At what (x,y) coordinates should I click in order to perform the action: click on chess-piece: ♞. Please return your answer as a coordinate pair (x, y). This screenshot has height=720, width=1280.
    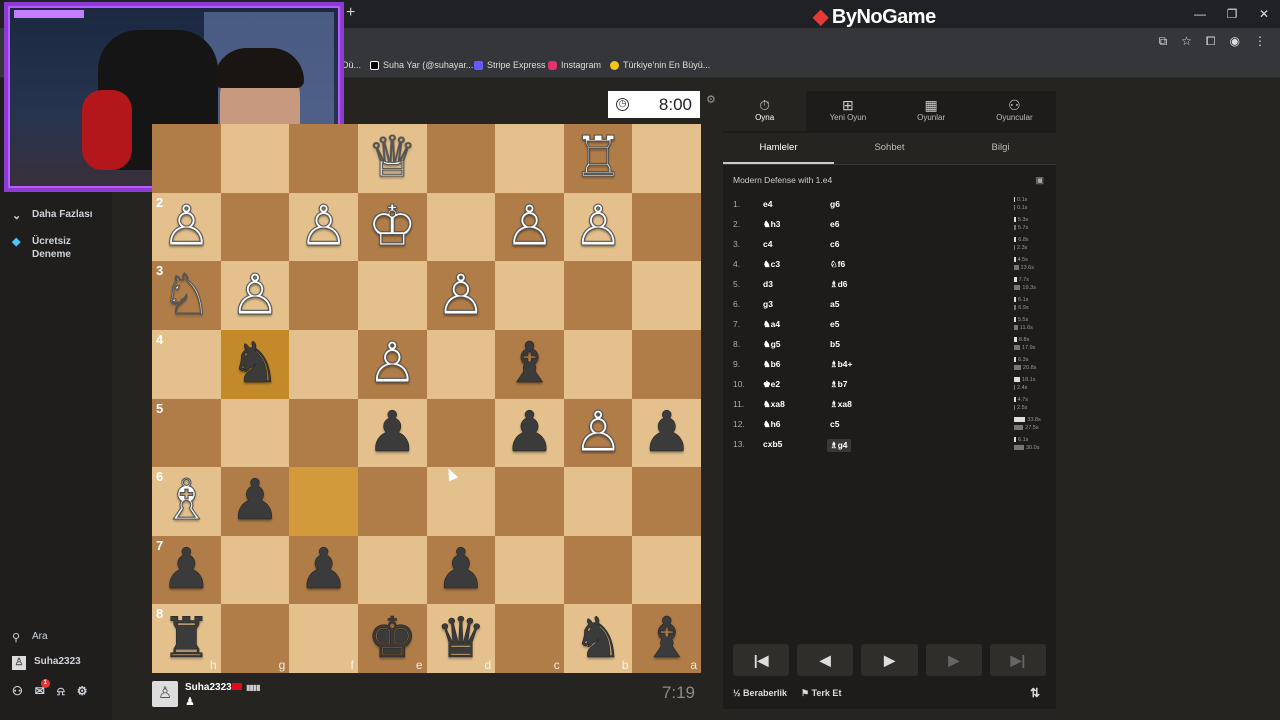
    Looking at the image, I should click on (598, 638).